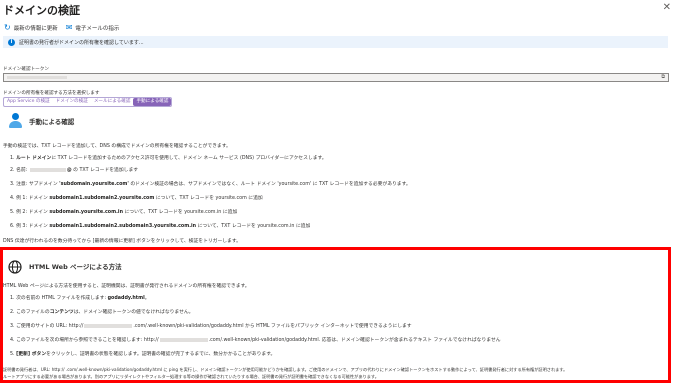 The height and width of the screenshot is (387, 675). I want to click on page-title: ドメインの検証, so click(41, 10).